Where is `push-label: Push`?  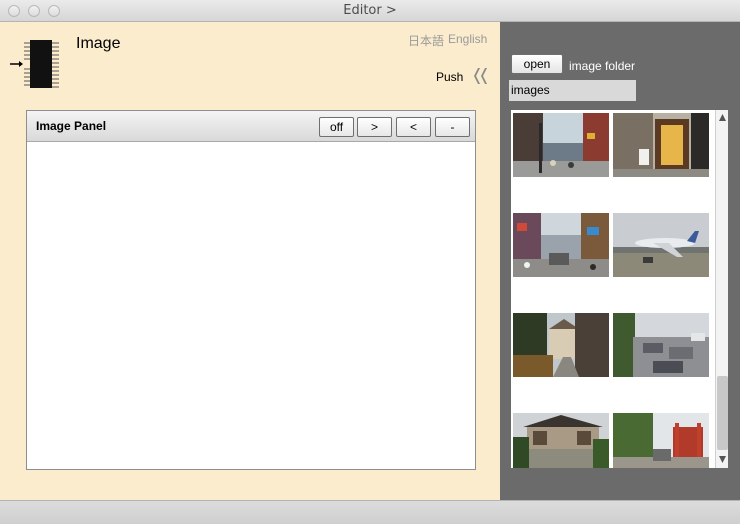 push-label: Push is located at coordinates (449, 77).